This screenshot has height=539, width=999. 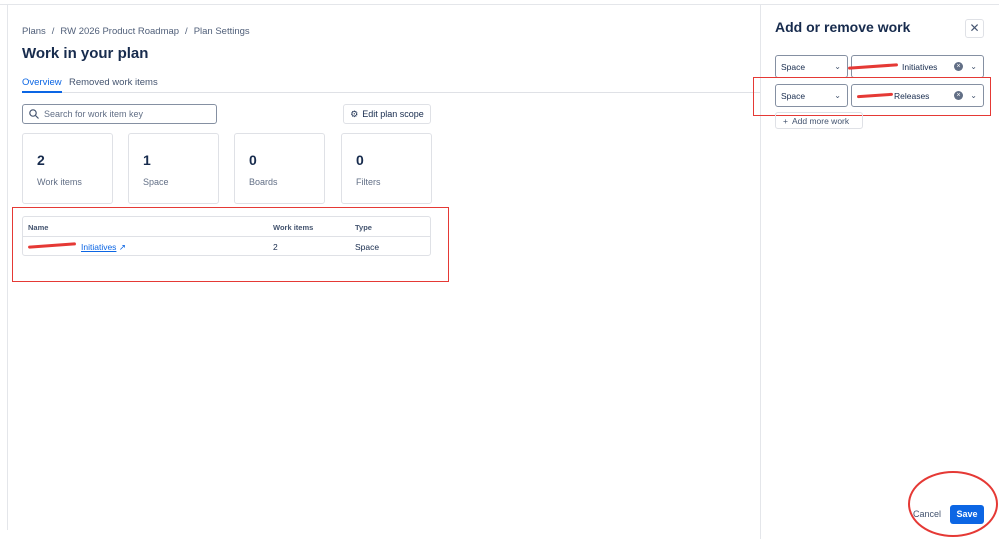 I want to click on search-placeholder: Search for work item key, so click(x=94, y=114).